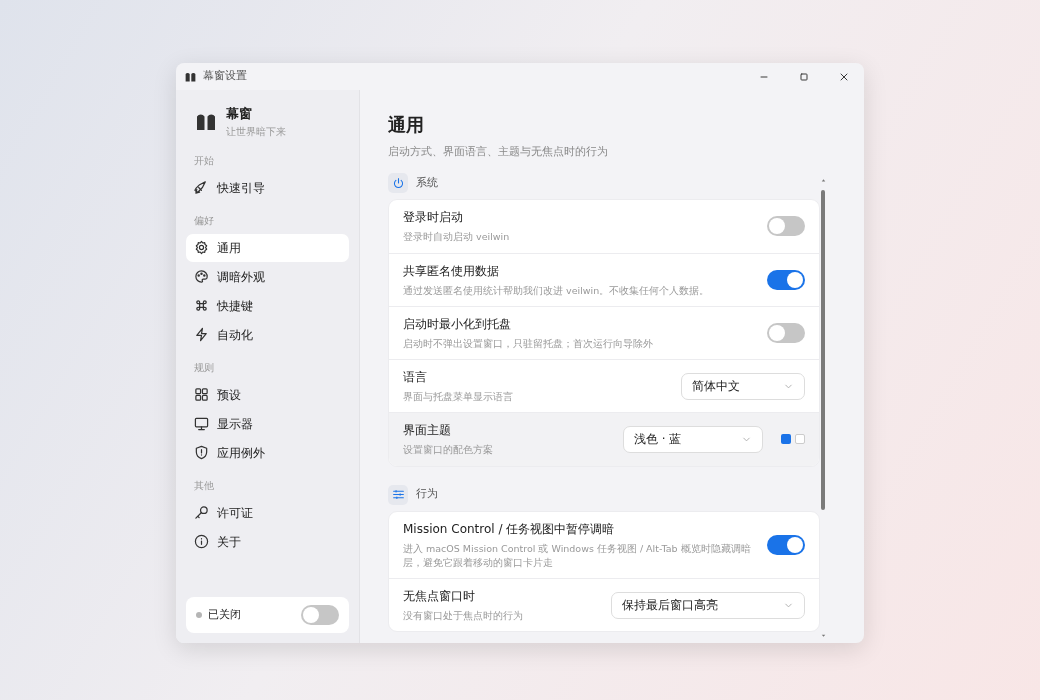 Image resolution: width=1040 pixels, height=700 pixels. Describe the element at coordinates (463, 616) in the screenshot. I see `setting-description: 没有窗口处于焦点时的行为` at that location.